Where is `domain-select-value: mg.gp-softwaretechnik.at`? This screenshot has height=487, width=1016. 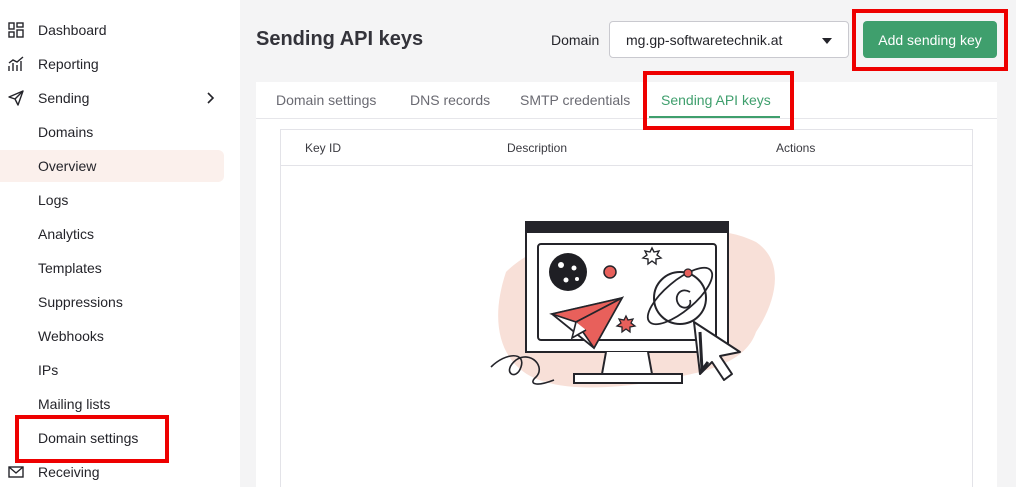
domain-select-value: mg.gp-softwaretechnik.at is located at coordinates (704, 39).